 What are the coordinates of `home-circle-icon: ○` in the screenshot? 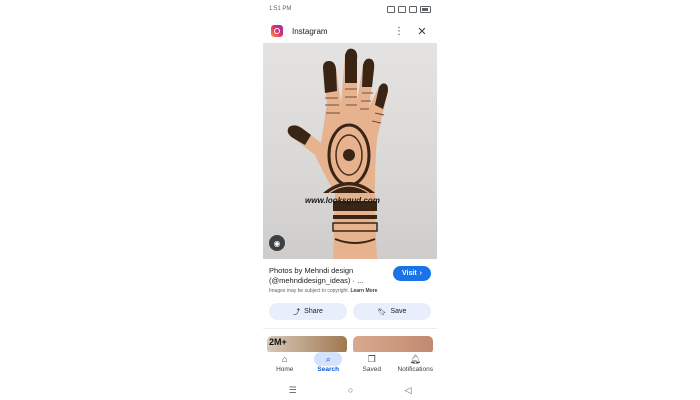 It's located at (350, 390).